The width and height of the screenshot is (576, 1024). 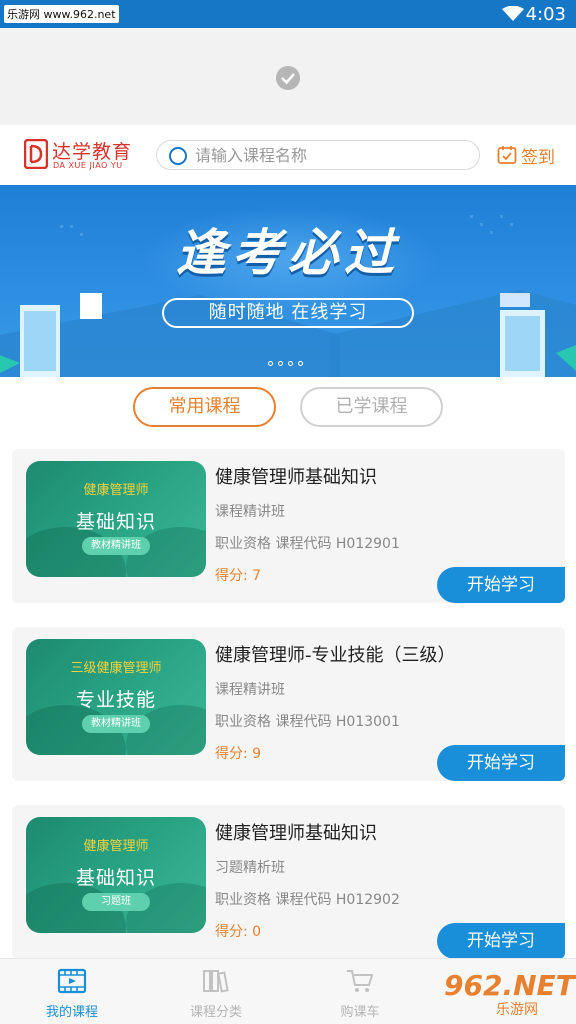 I want to click on nav-label: 课程分类, so click(x=215, y=1012).